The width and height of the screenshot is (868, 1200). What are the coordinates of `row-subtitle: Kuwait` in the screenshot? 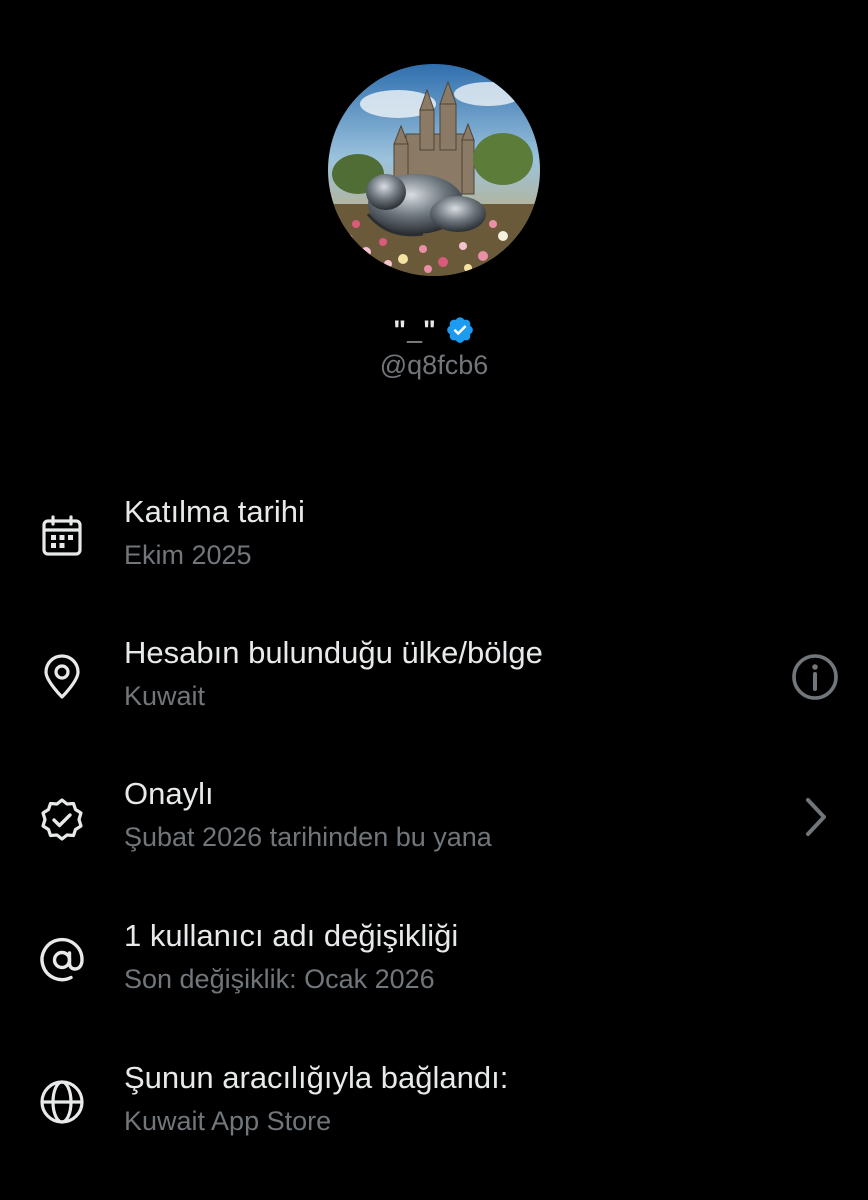 It's located at (165, 696).